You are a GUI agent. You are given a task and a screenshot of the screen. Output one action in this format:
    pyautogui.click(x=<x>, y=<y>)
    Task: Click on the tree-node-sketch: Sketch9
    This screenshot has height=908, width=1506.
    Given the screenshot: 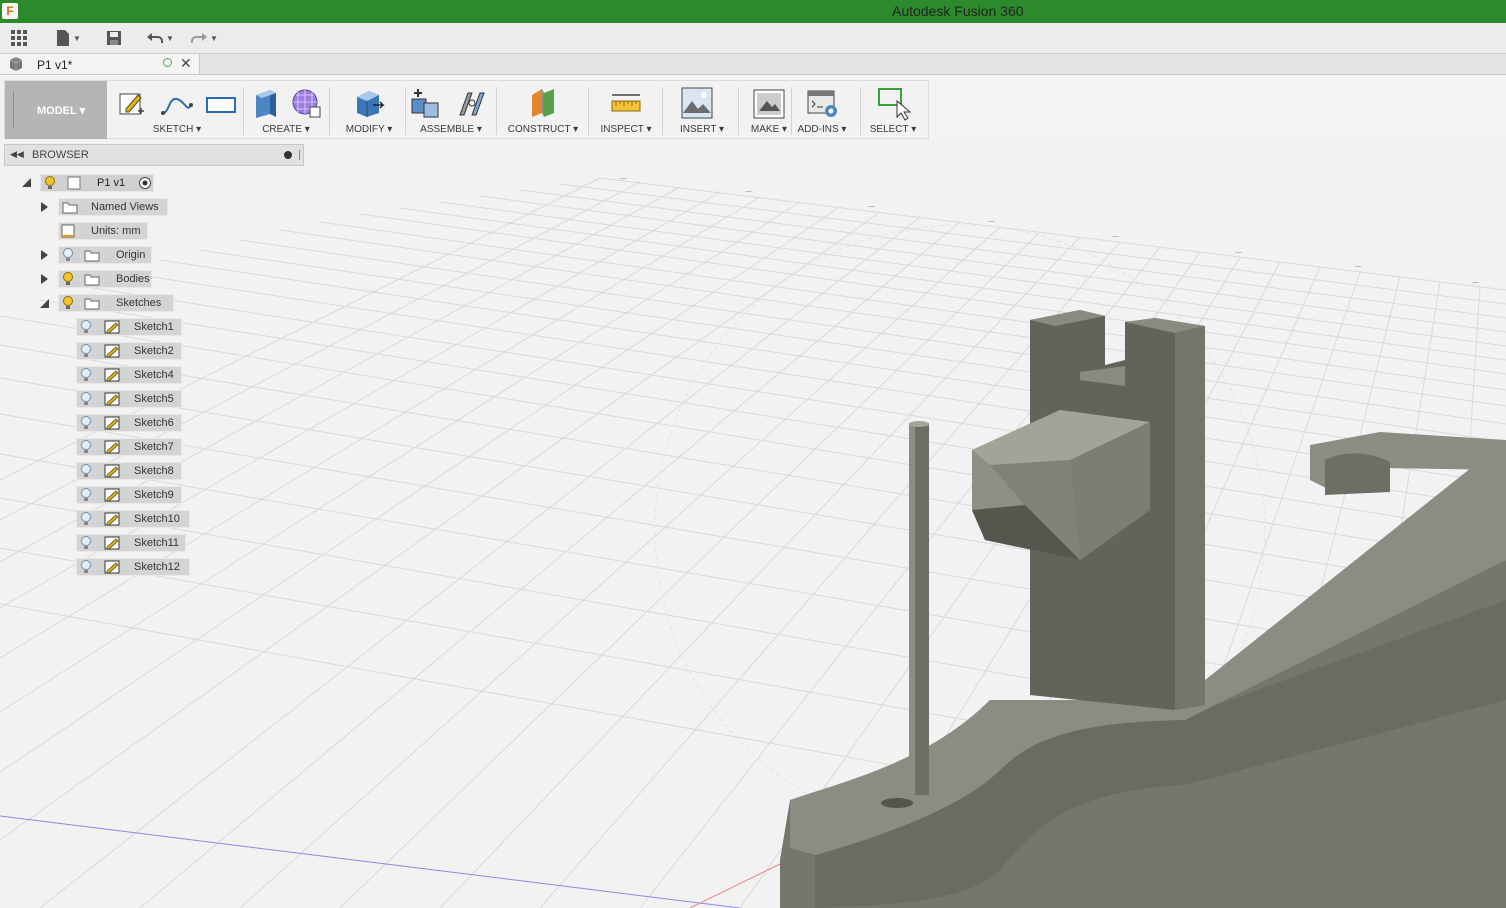 What is the action you would take?
    pyautogui.click(x=136, y=495)
    